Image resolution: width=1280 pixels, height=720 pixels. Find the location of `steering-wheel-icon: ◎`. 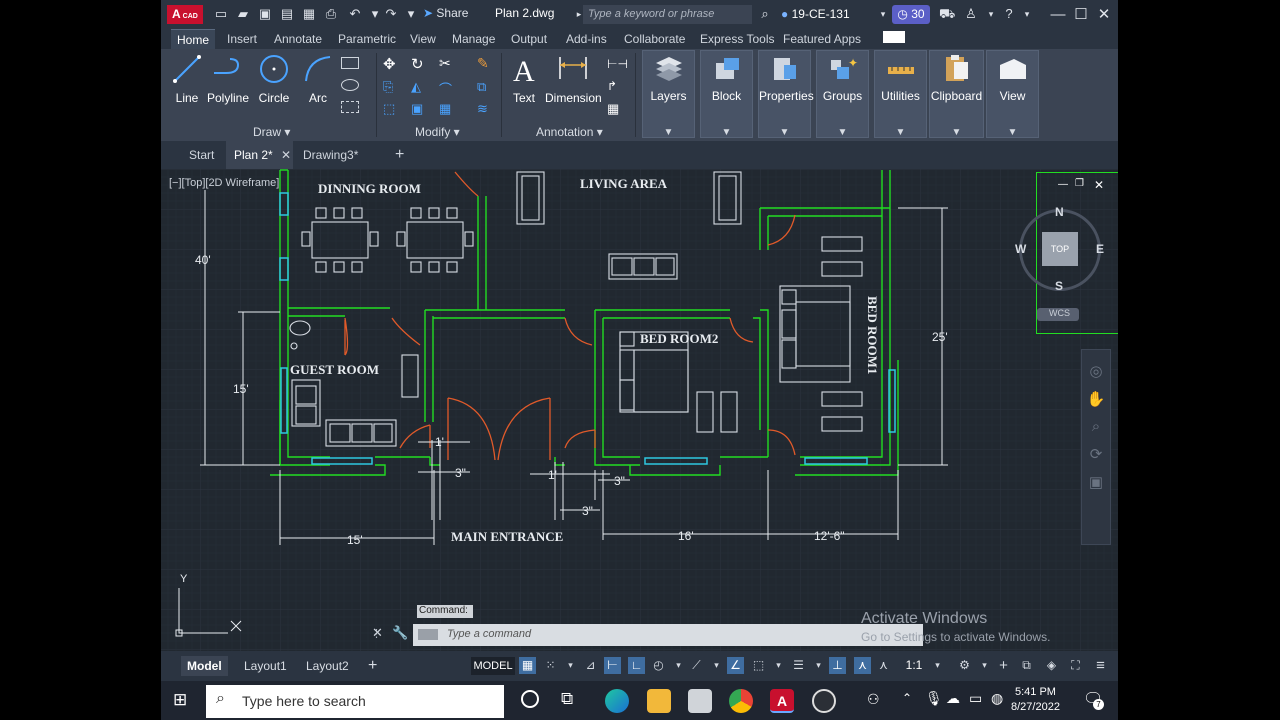

steering-wheel-icon: ◎ is located at coordinates (1096, 371).